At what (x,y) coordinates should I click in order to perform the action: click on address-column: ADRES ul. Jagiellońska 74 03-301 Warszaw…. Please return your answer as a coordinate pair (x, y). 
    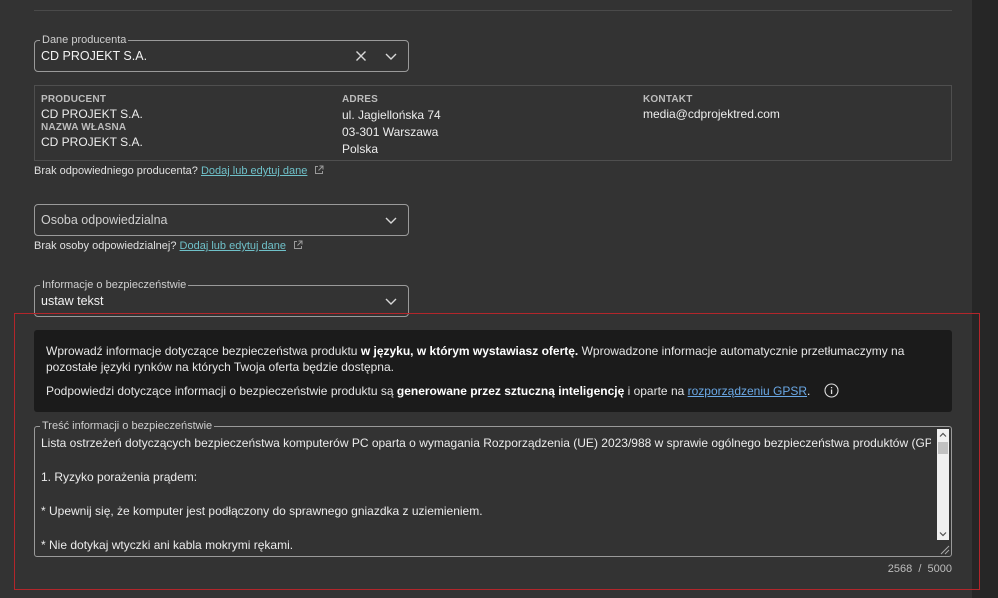
    Looking at the image, I should click on (391, 125).